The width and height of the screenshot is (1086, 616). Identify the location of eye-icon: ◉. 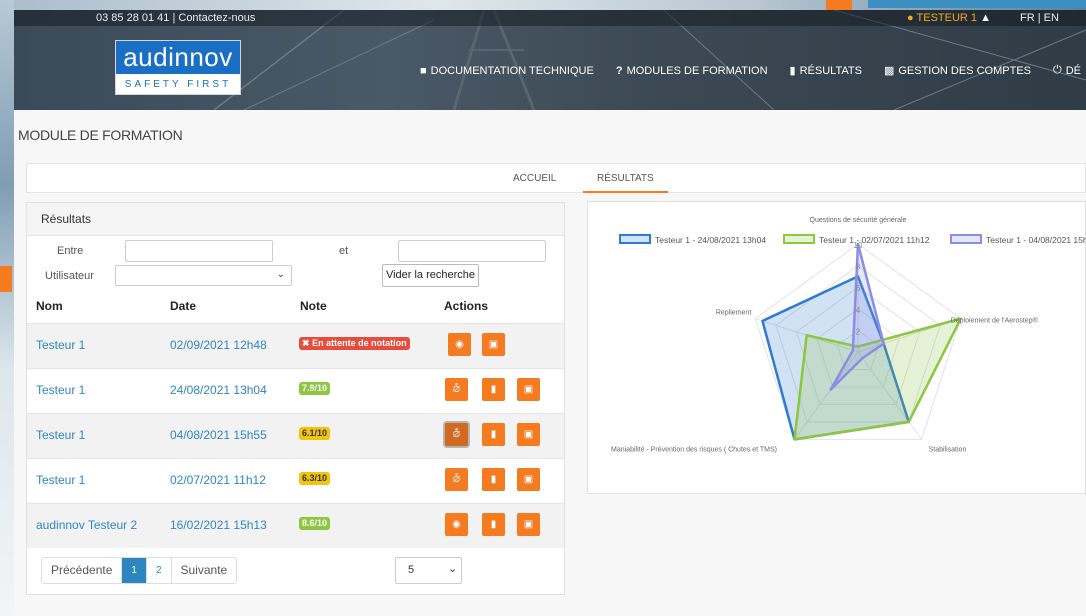
(459, 344).